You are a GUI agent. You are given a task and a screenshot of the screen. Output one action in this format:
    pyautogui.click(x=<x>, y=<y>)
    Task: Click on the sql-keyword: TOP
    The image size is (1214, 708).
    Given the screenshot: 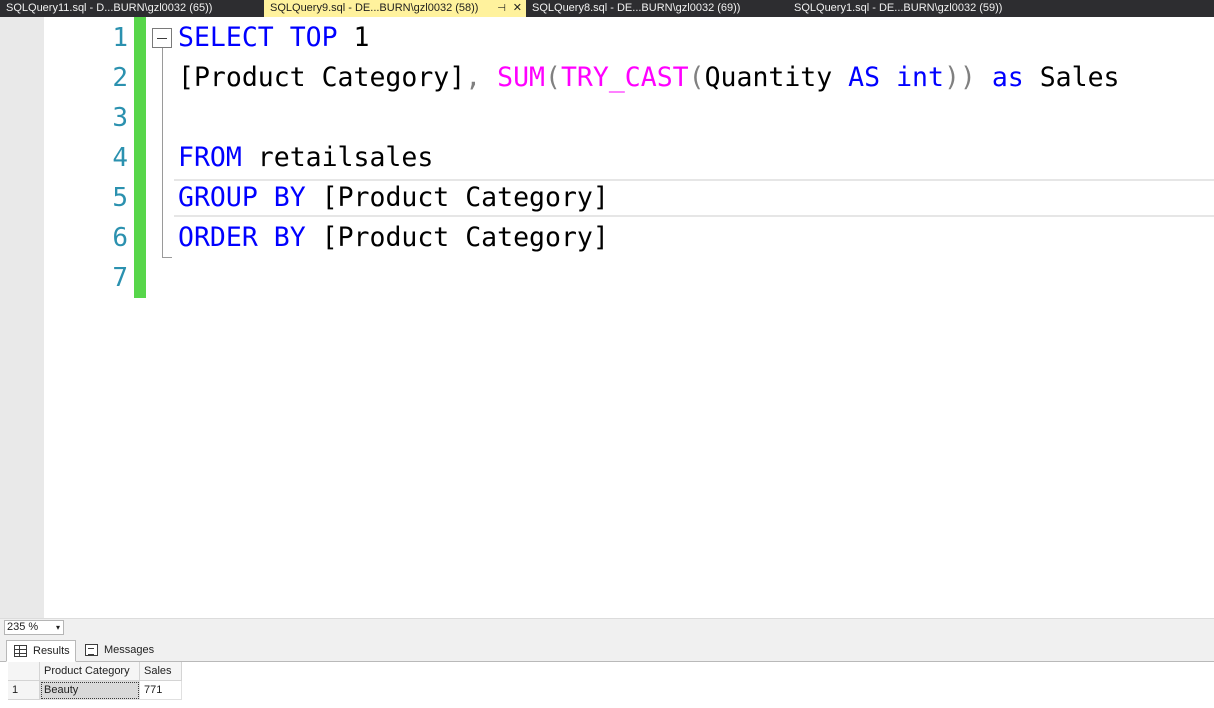 What is the action you would take?
    pyautogui.click(x=313, y=37)
    